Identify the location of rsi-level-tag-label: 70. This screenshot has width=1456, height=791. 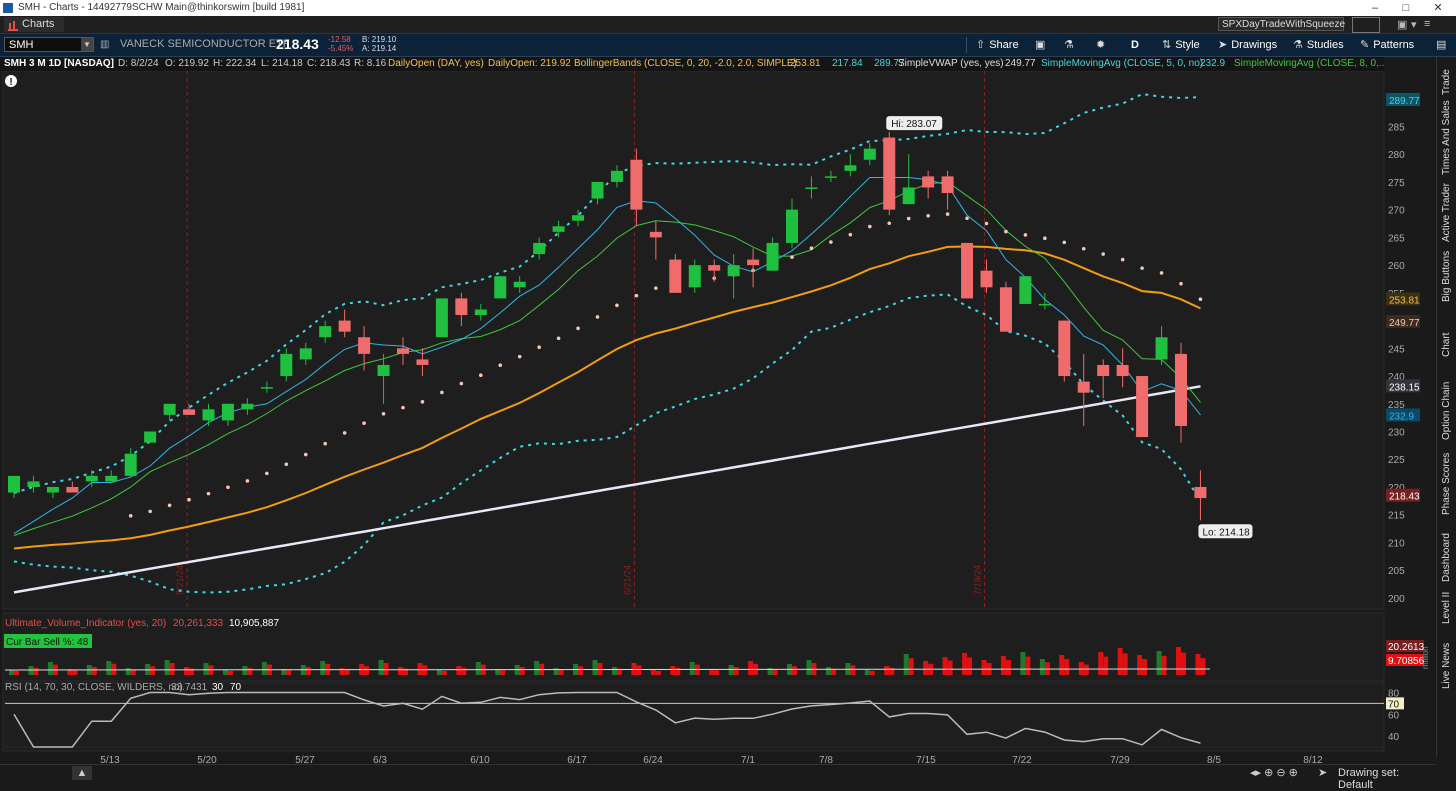
(1394, 704).